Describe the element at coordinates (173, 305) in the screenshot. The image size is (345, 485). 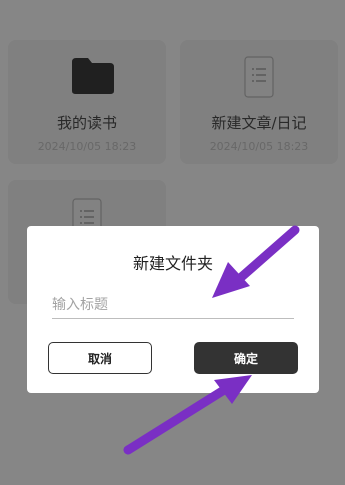
I see `folder-title-input` at that location.